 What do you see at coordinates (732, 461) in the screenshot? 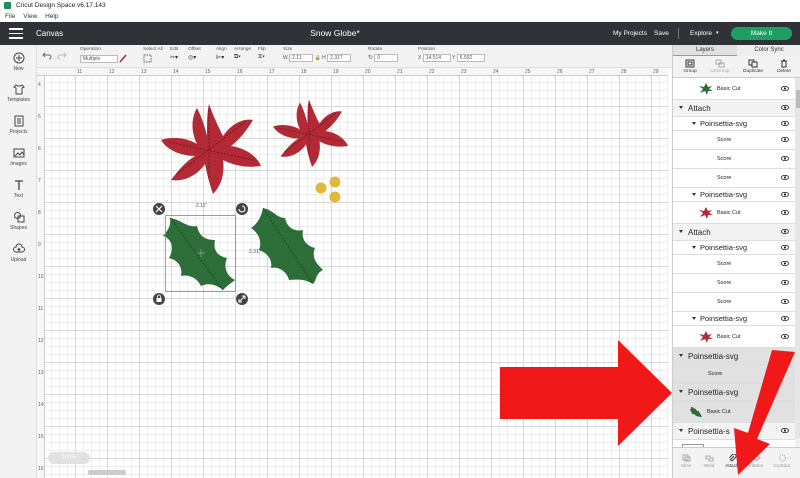
I see `attach-button: Attach` at bounding box center [732, 461].